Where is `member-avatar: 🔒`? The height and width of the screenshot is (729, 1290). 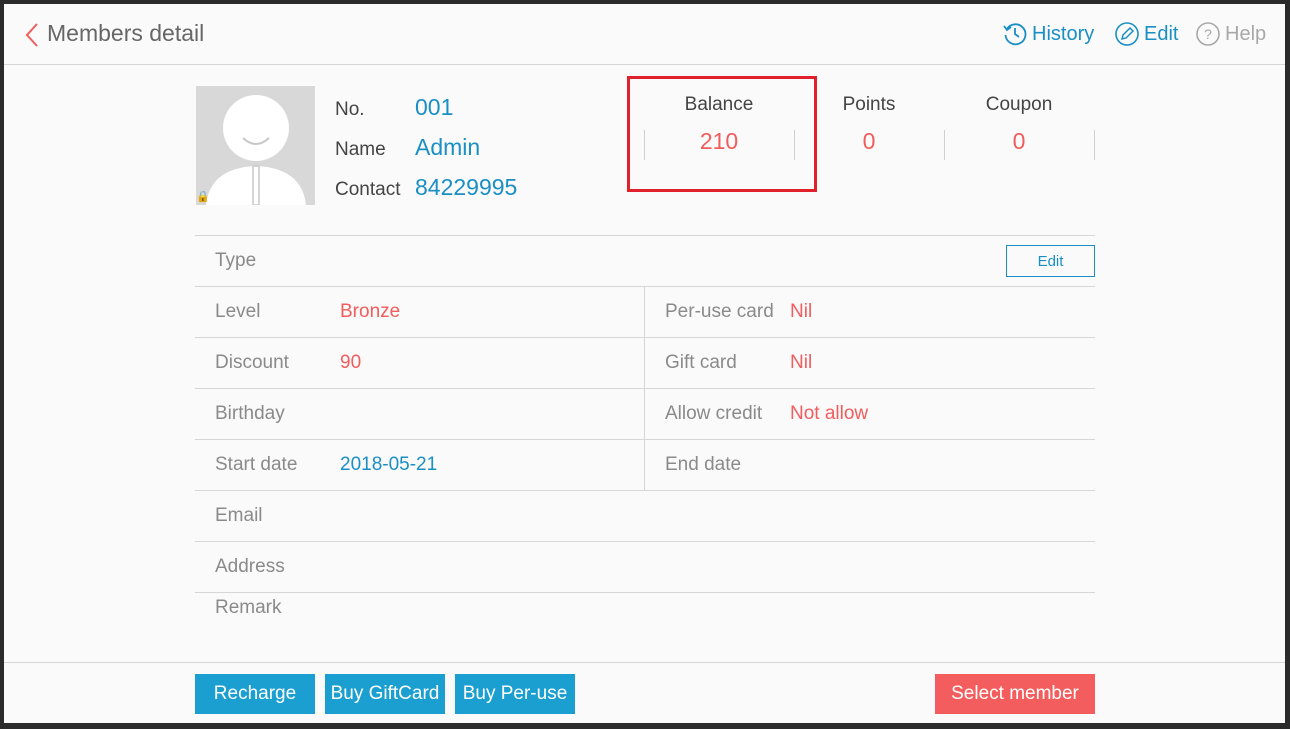 member-avatar: 🔒 is located at coordinates (255, 145).